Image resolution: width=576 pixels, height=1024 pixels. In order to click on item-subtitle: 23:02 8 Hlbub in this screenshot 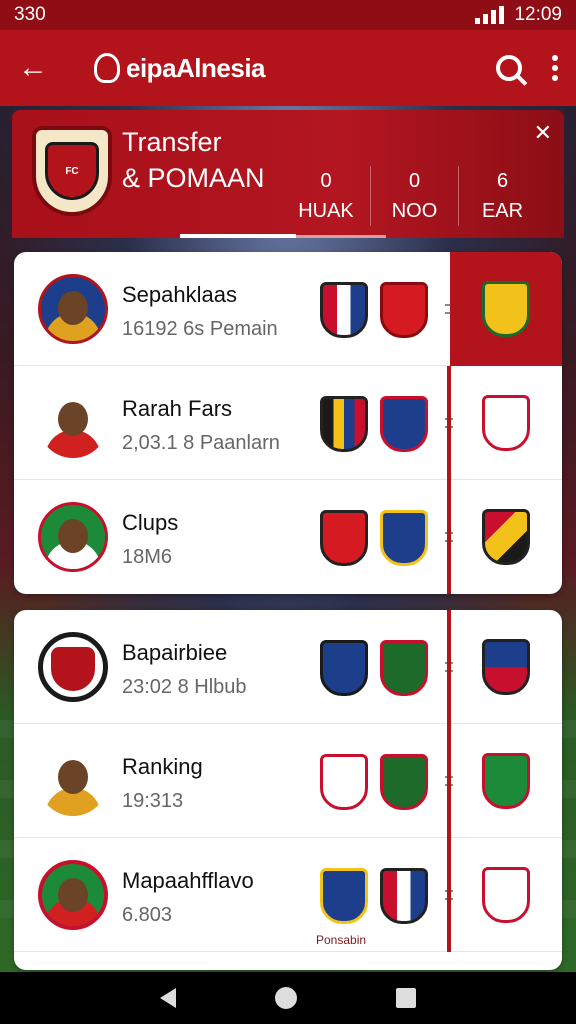, I will do `click(184, 687)`.